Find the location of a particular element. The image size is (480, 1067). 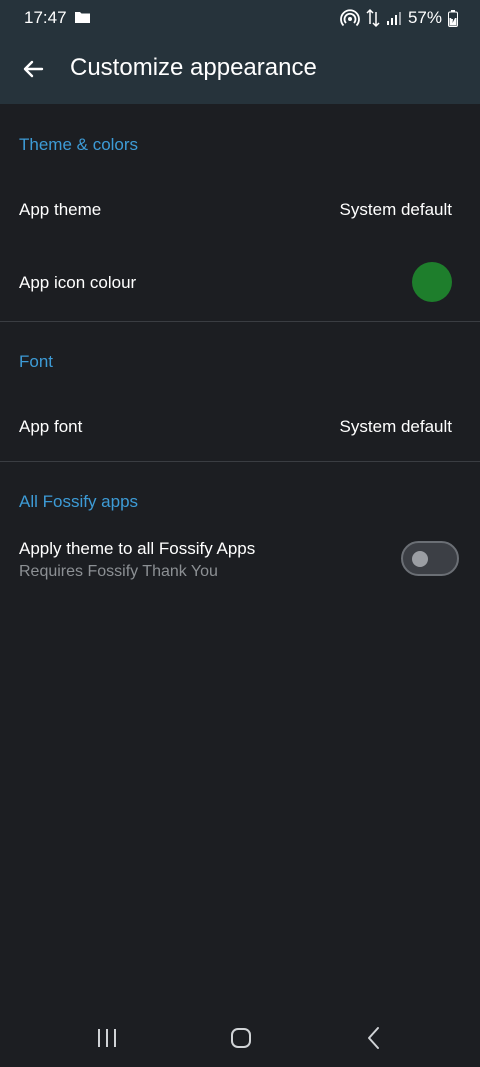

app-font-value: System default is located at coordinates (395, 426).